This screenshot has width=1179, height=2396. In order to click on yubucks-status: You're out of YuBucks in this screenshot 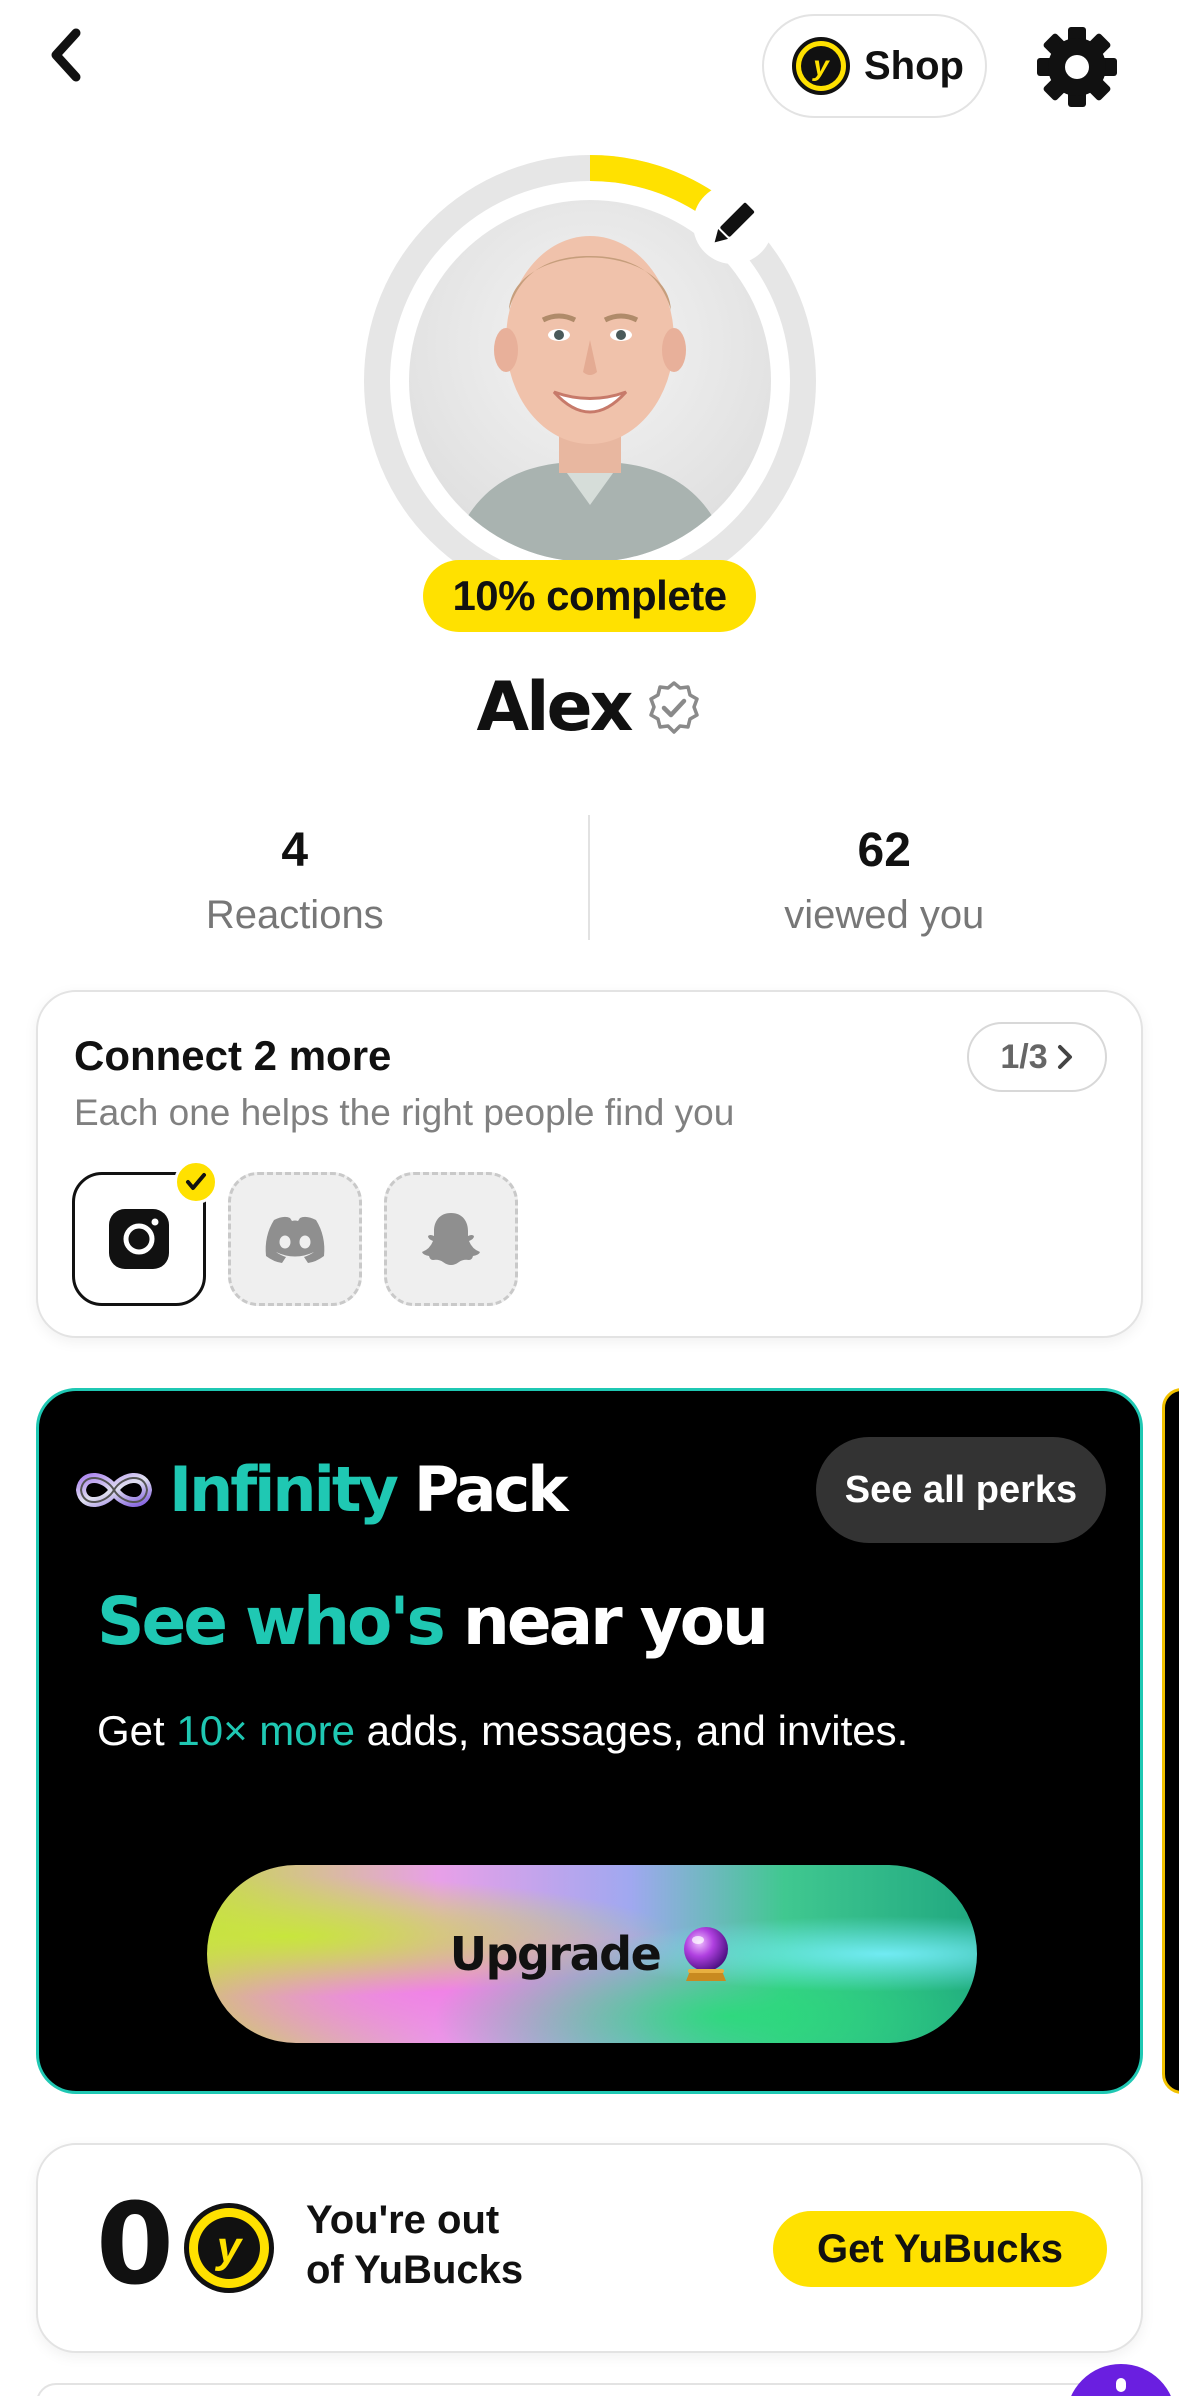, I will do `click(414, 2245)`.